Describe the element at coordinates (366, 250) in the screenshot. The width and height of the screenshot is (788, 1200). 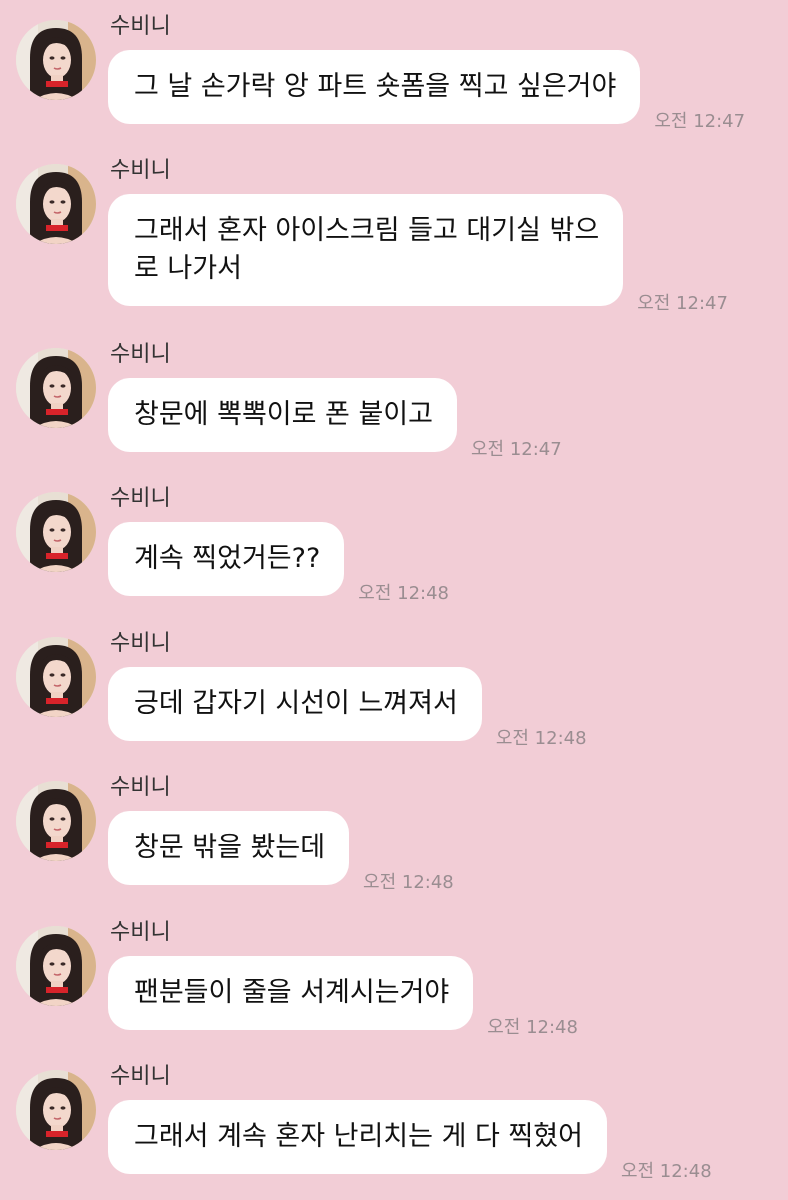
I see `message-bubble: 그래서 혼자 아이스크림 들고 대기실 밖으 로 나가서` at that location.